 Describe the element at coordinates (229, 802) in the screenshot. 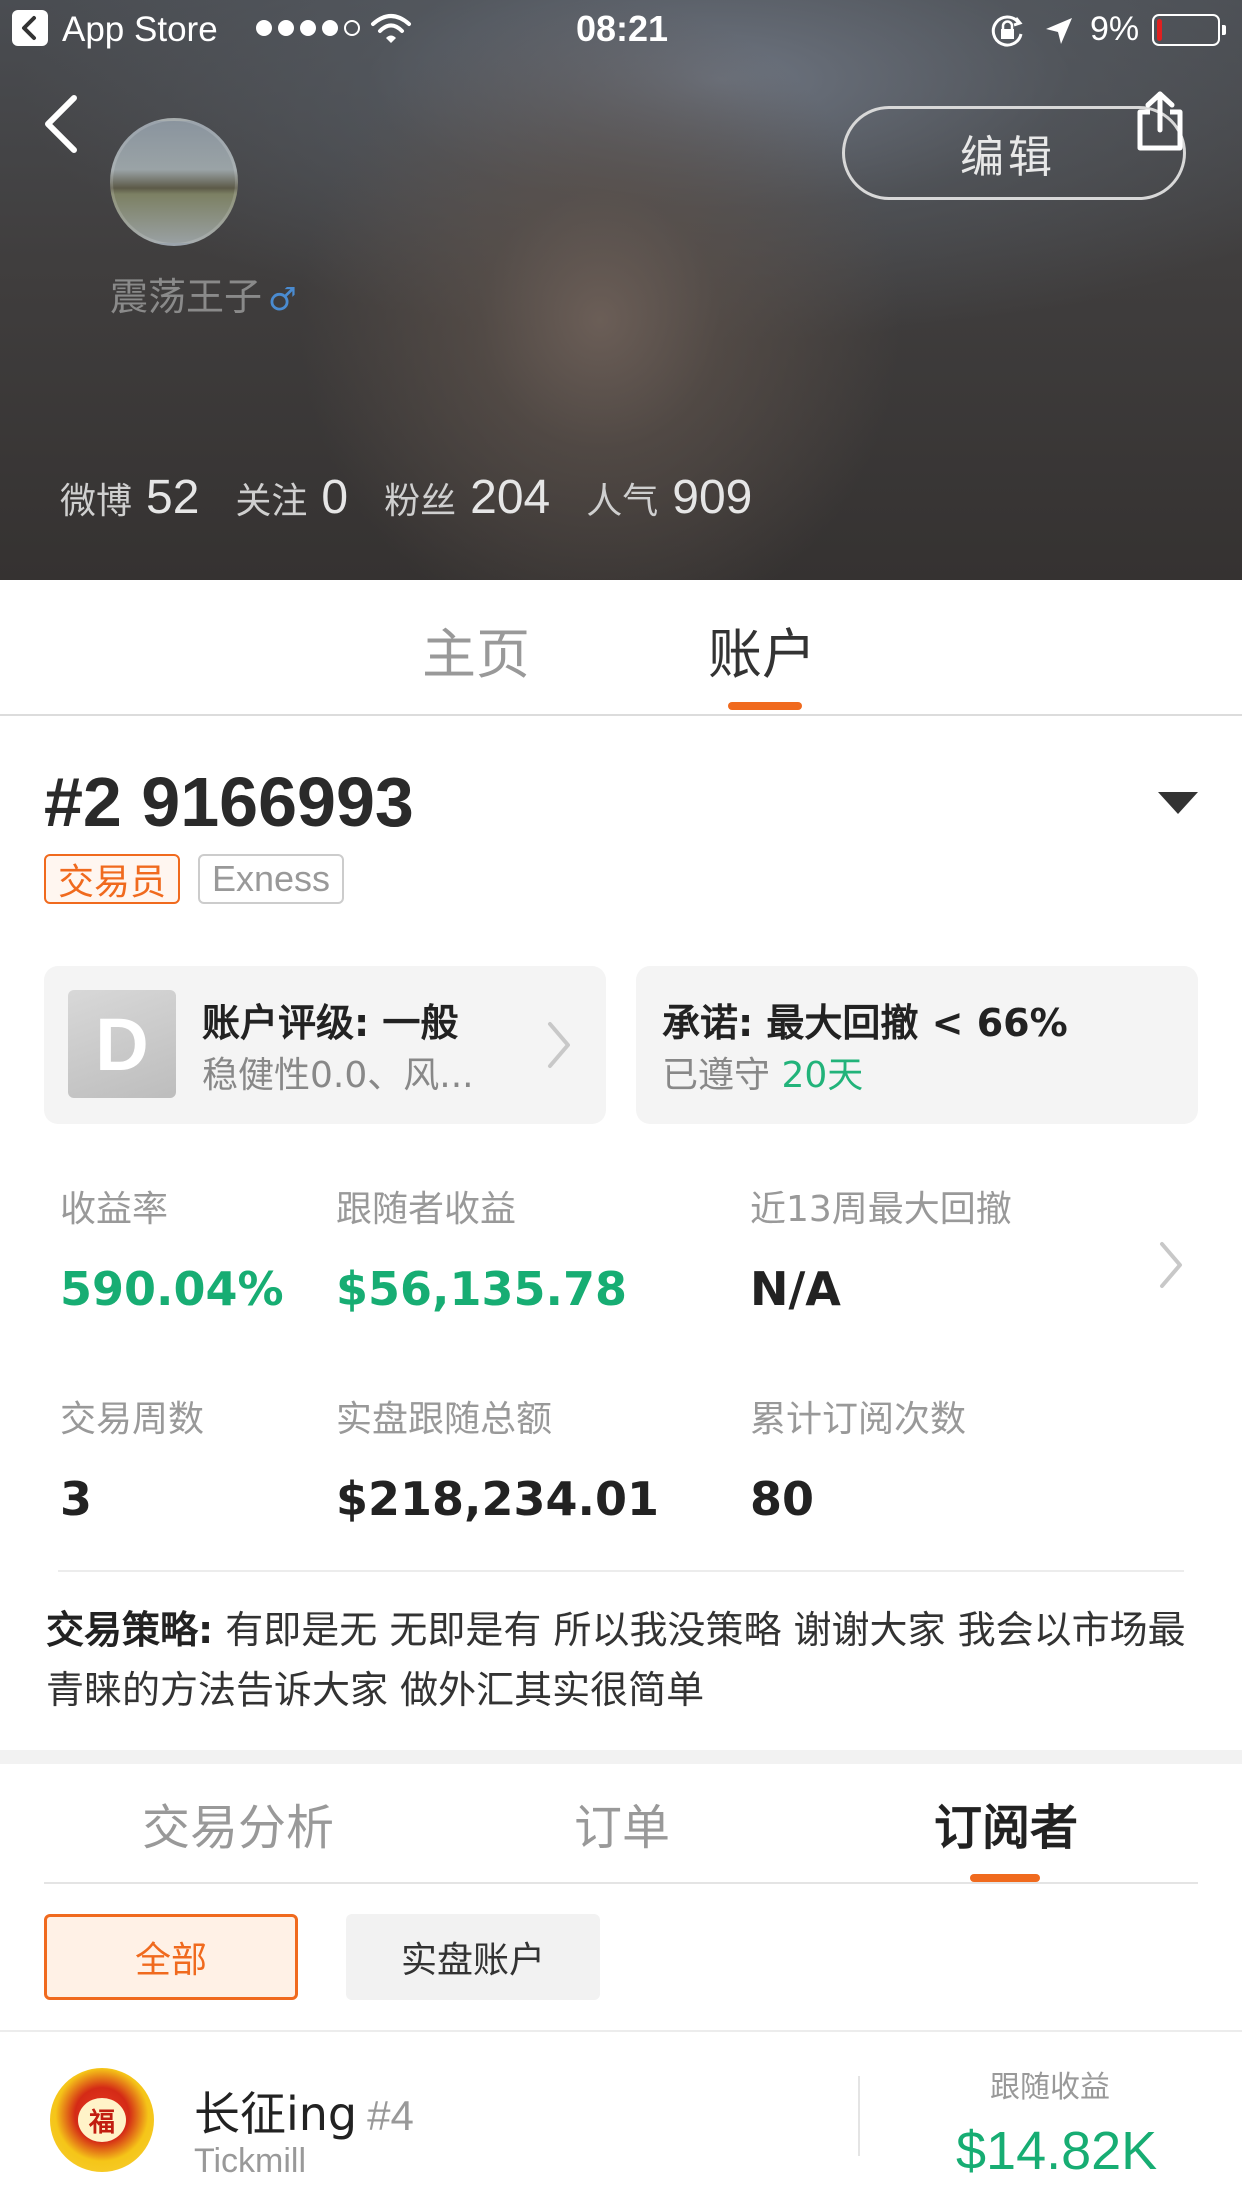

I see `account-number: #2 9166993` at that location.